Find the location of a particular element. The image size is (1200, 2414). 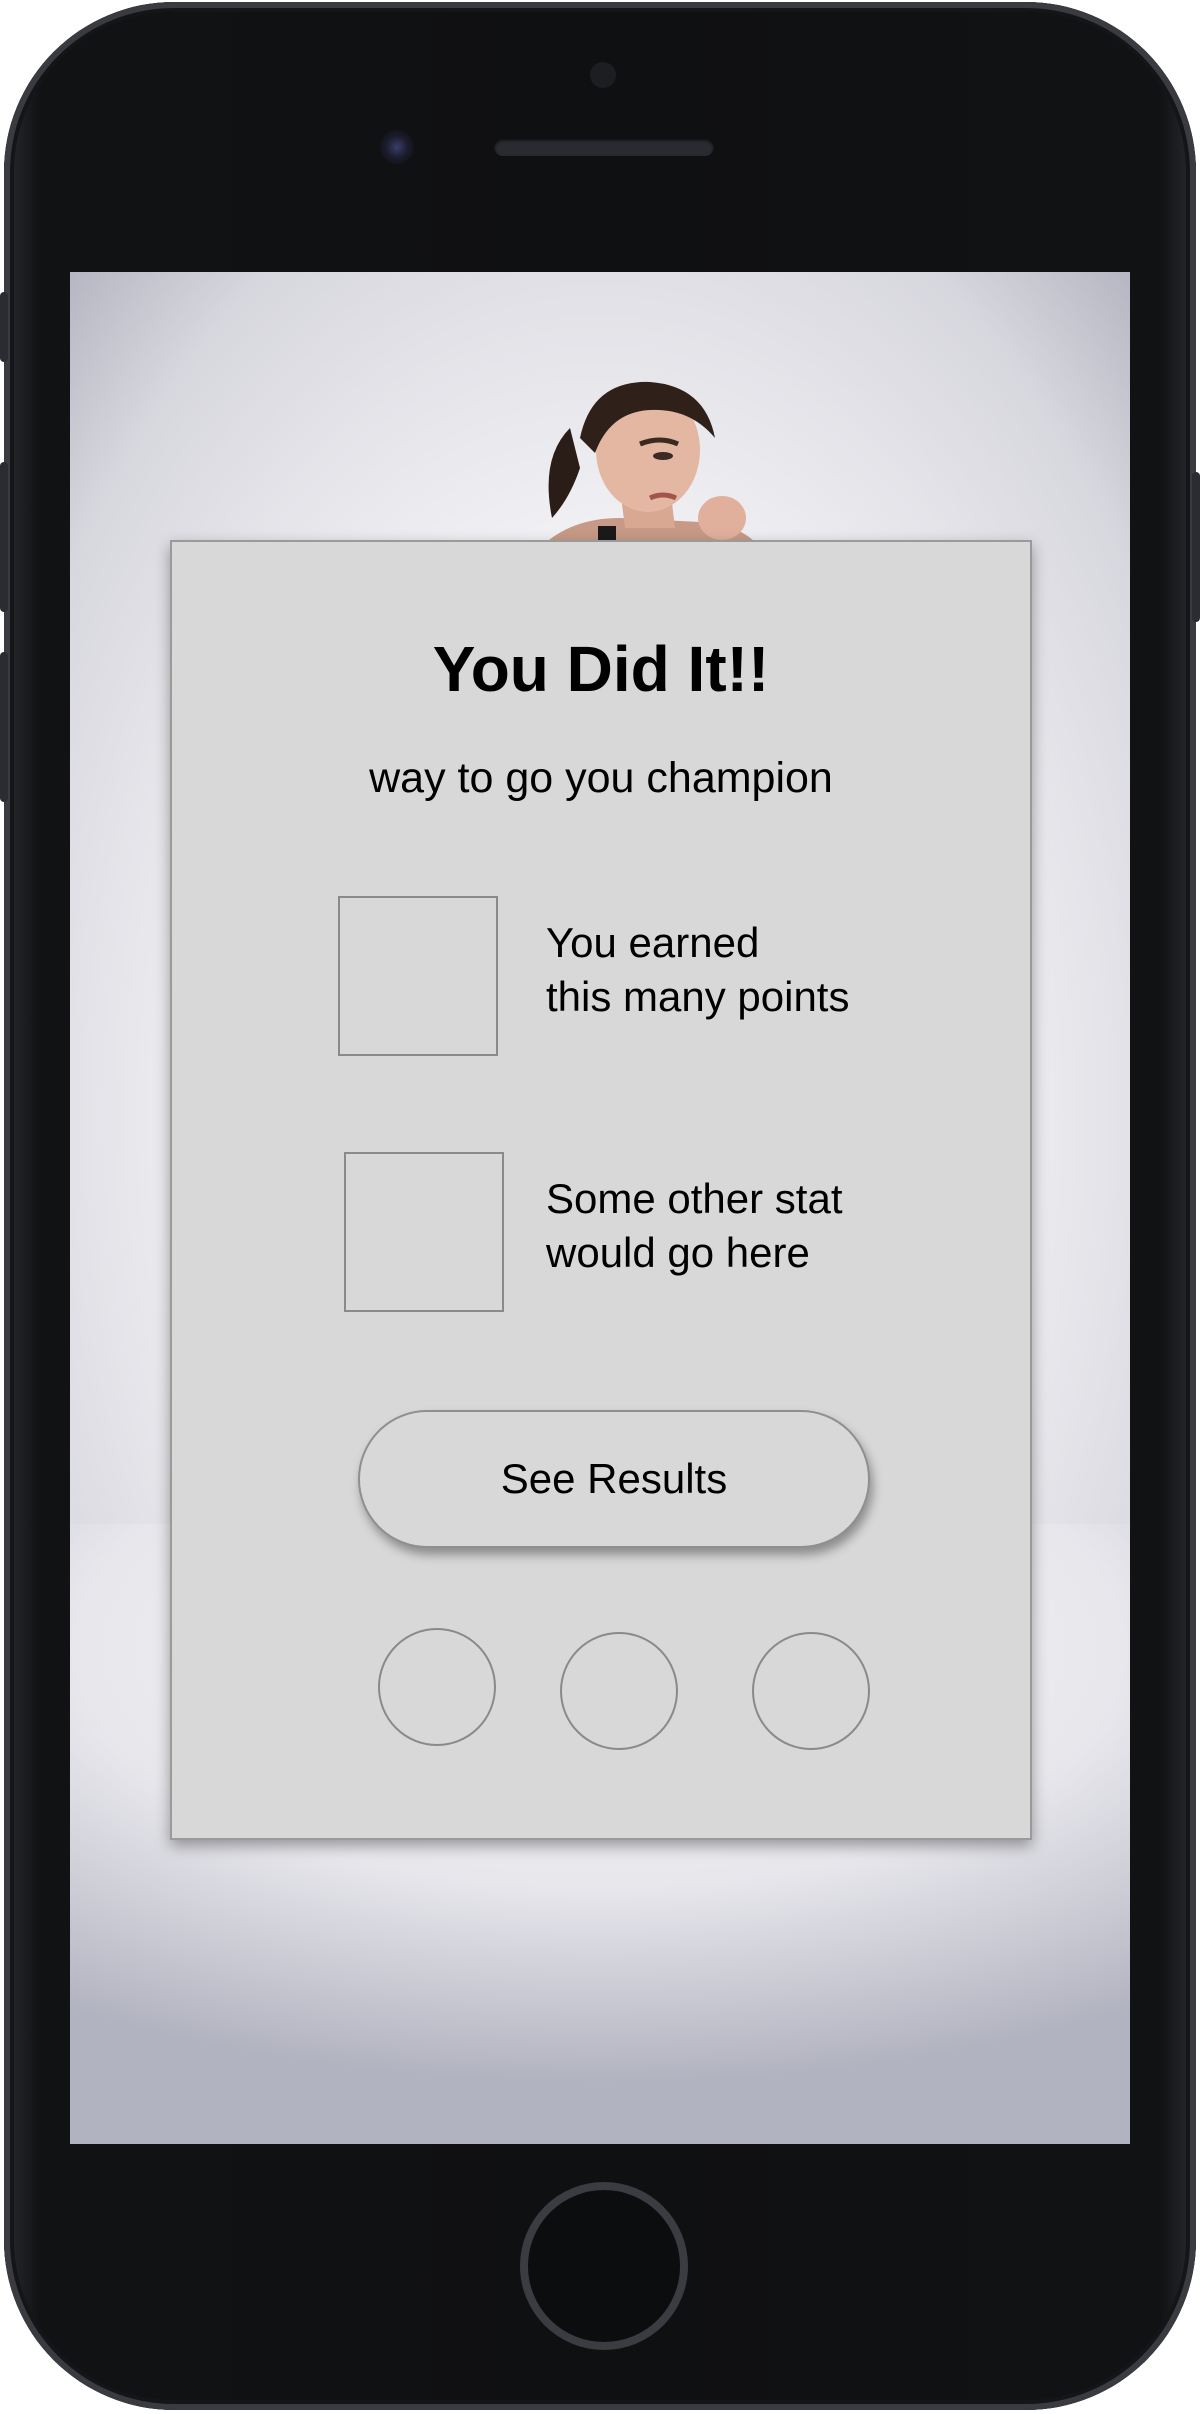

completion-subtitle: way to go you champion is located at coordinates (601, 778).